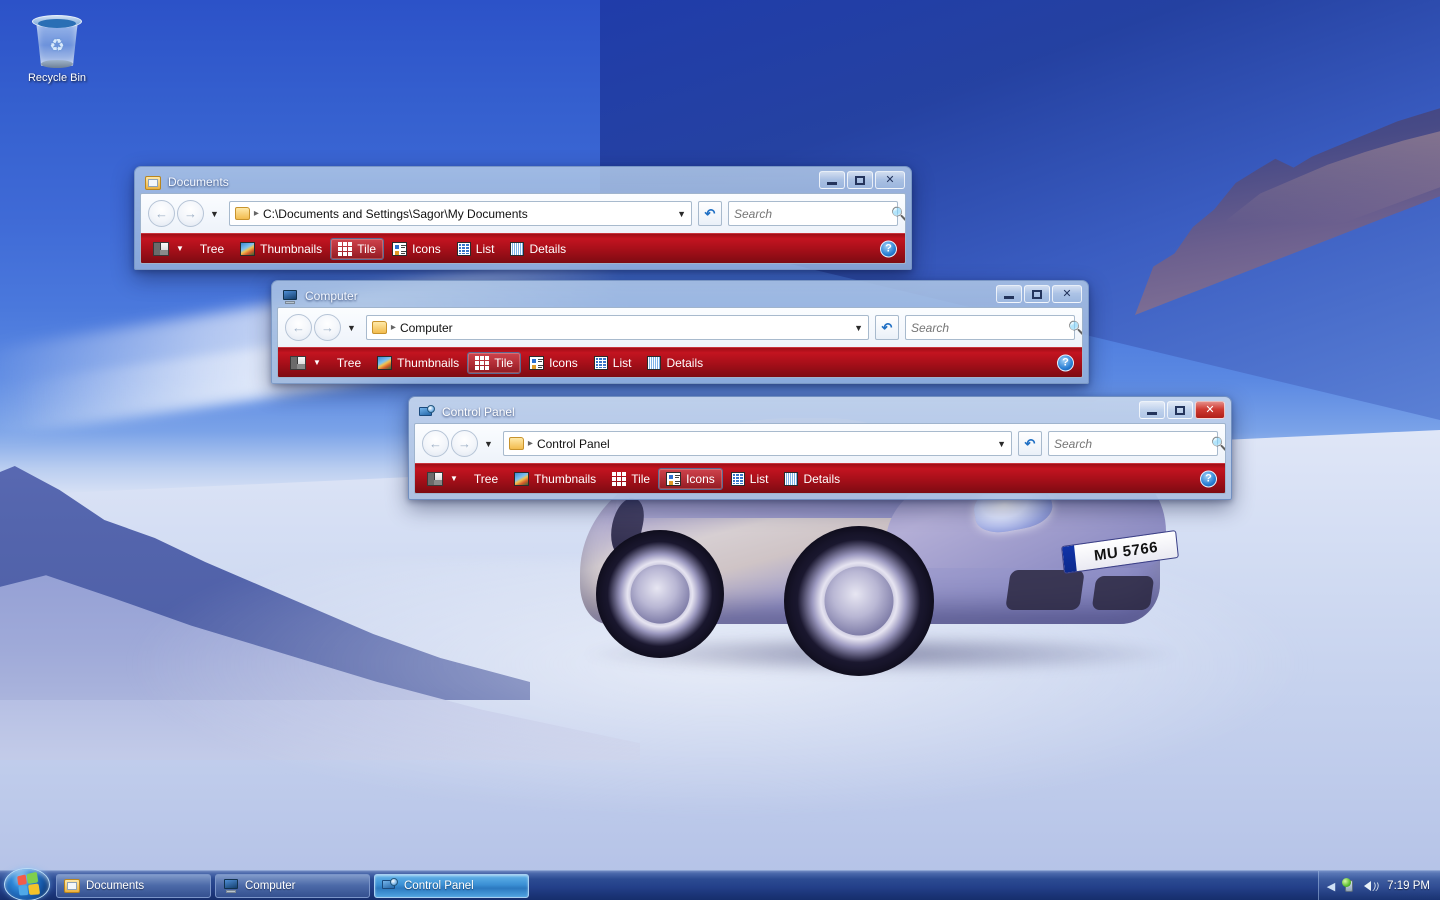 Image resolution: width=1440 pixels, height=900 pixels. I want to click on chevron-left-icon: ◀, so click(1331, 886).